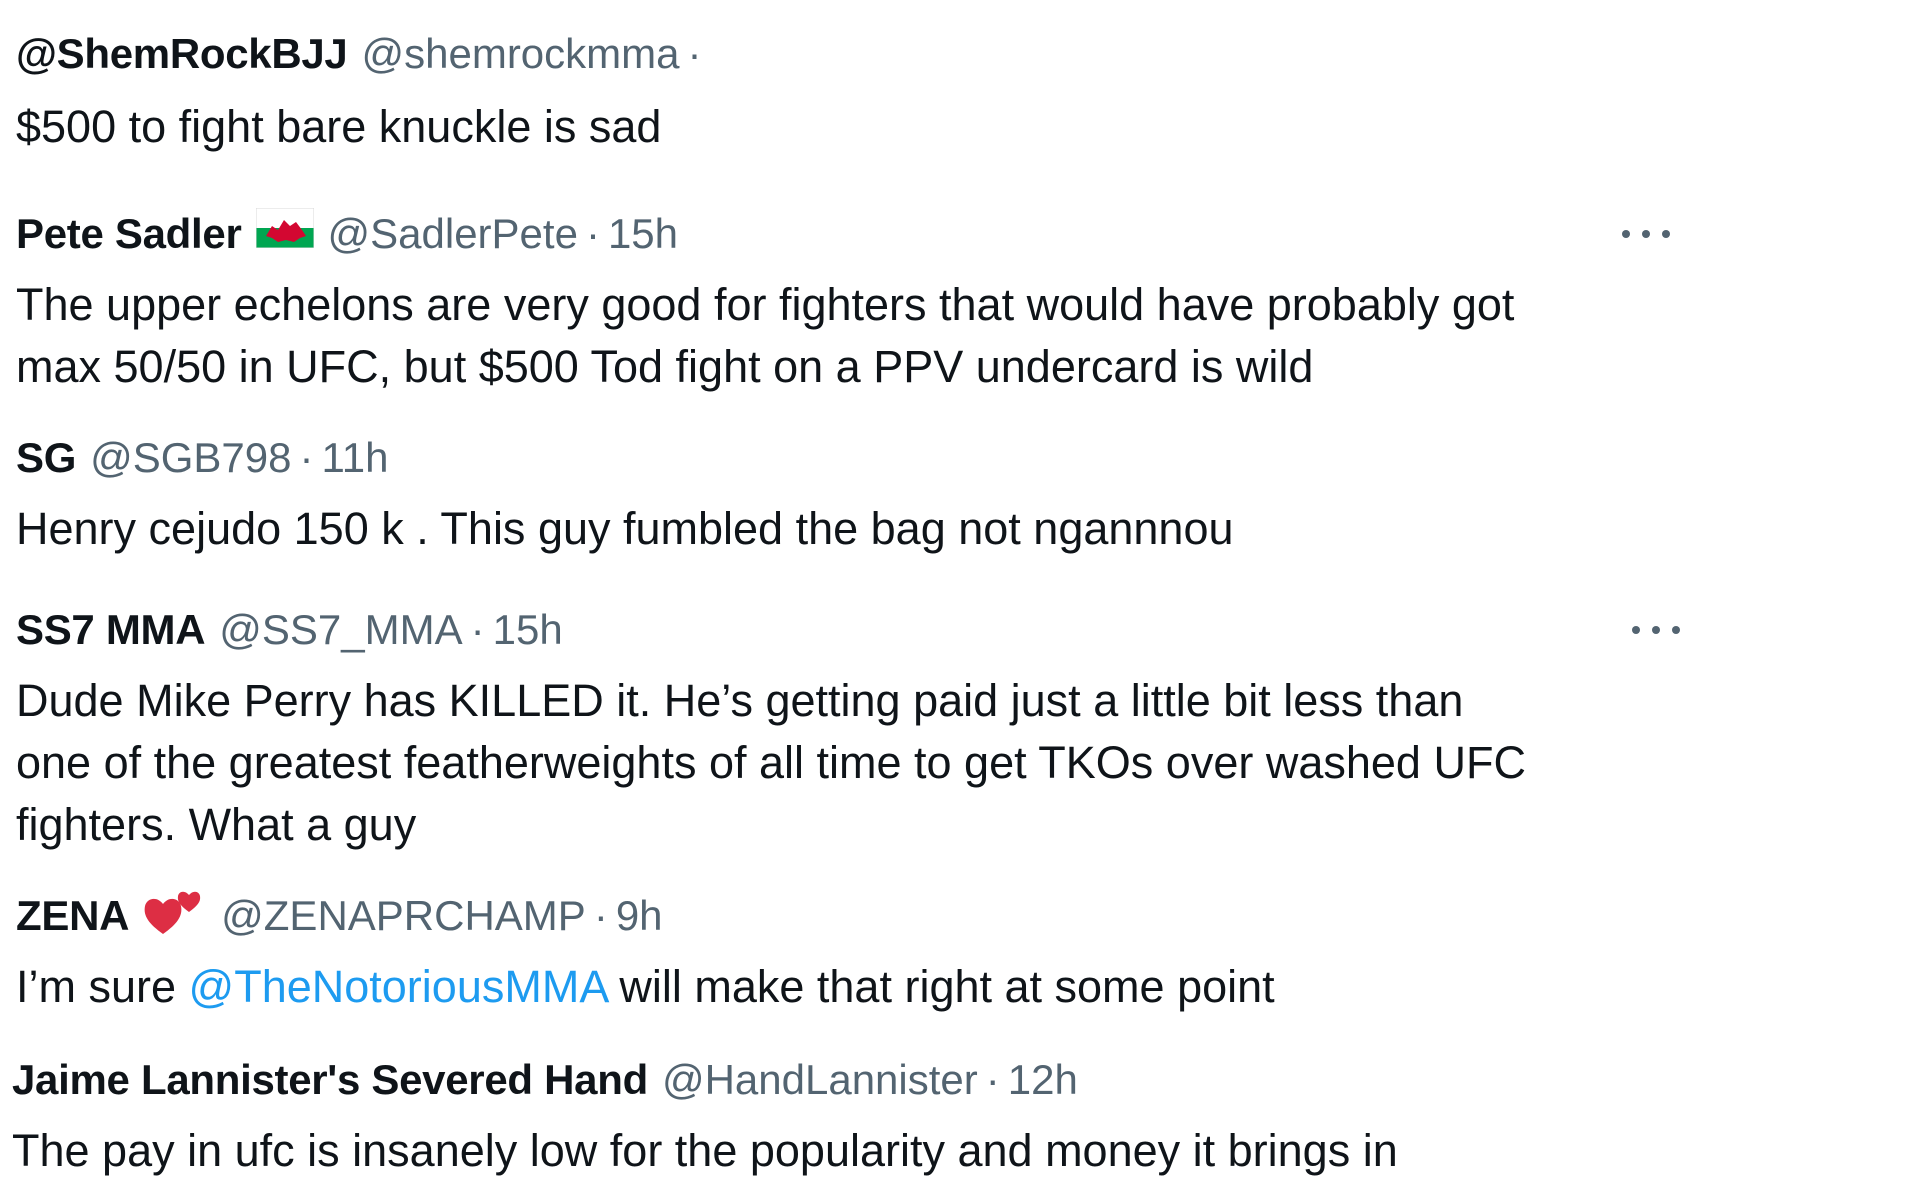 The width and height of the screenshot is (1920, 1200). What do you see at coordinates (355, 458) in the screenshot?
I see `timestamp: 11h` at bounding box center [355, 458].